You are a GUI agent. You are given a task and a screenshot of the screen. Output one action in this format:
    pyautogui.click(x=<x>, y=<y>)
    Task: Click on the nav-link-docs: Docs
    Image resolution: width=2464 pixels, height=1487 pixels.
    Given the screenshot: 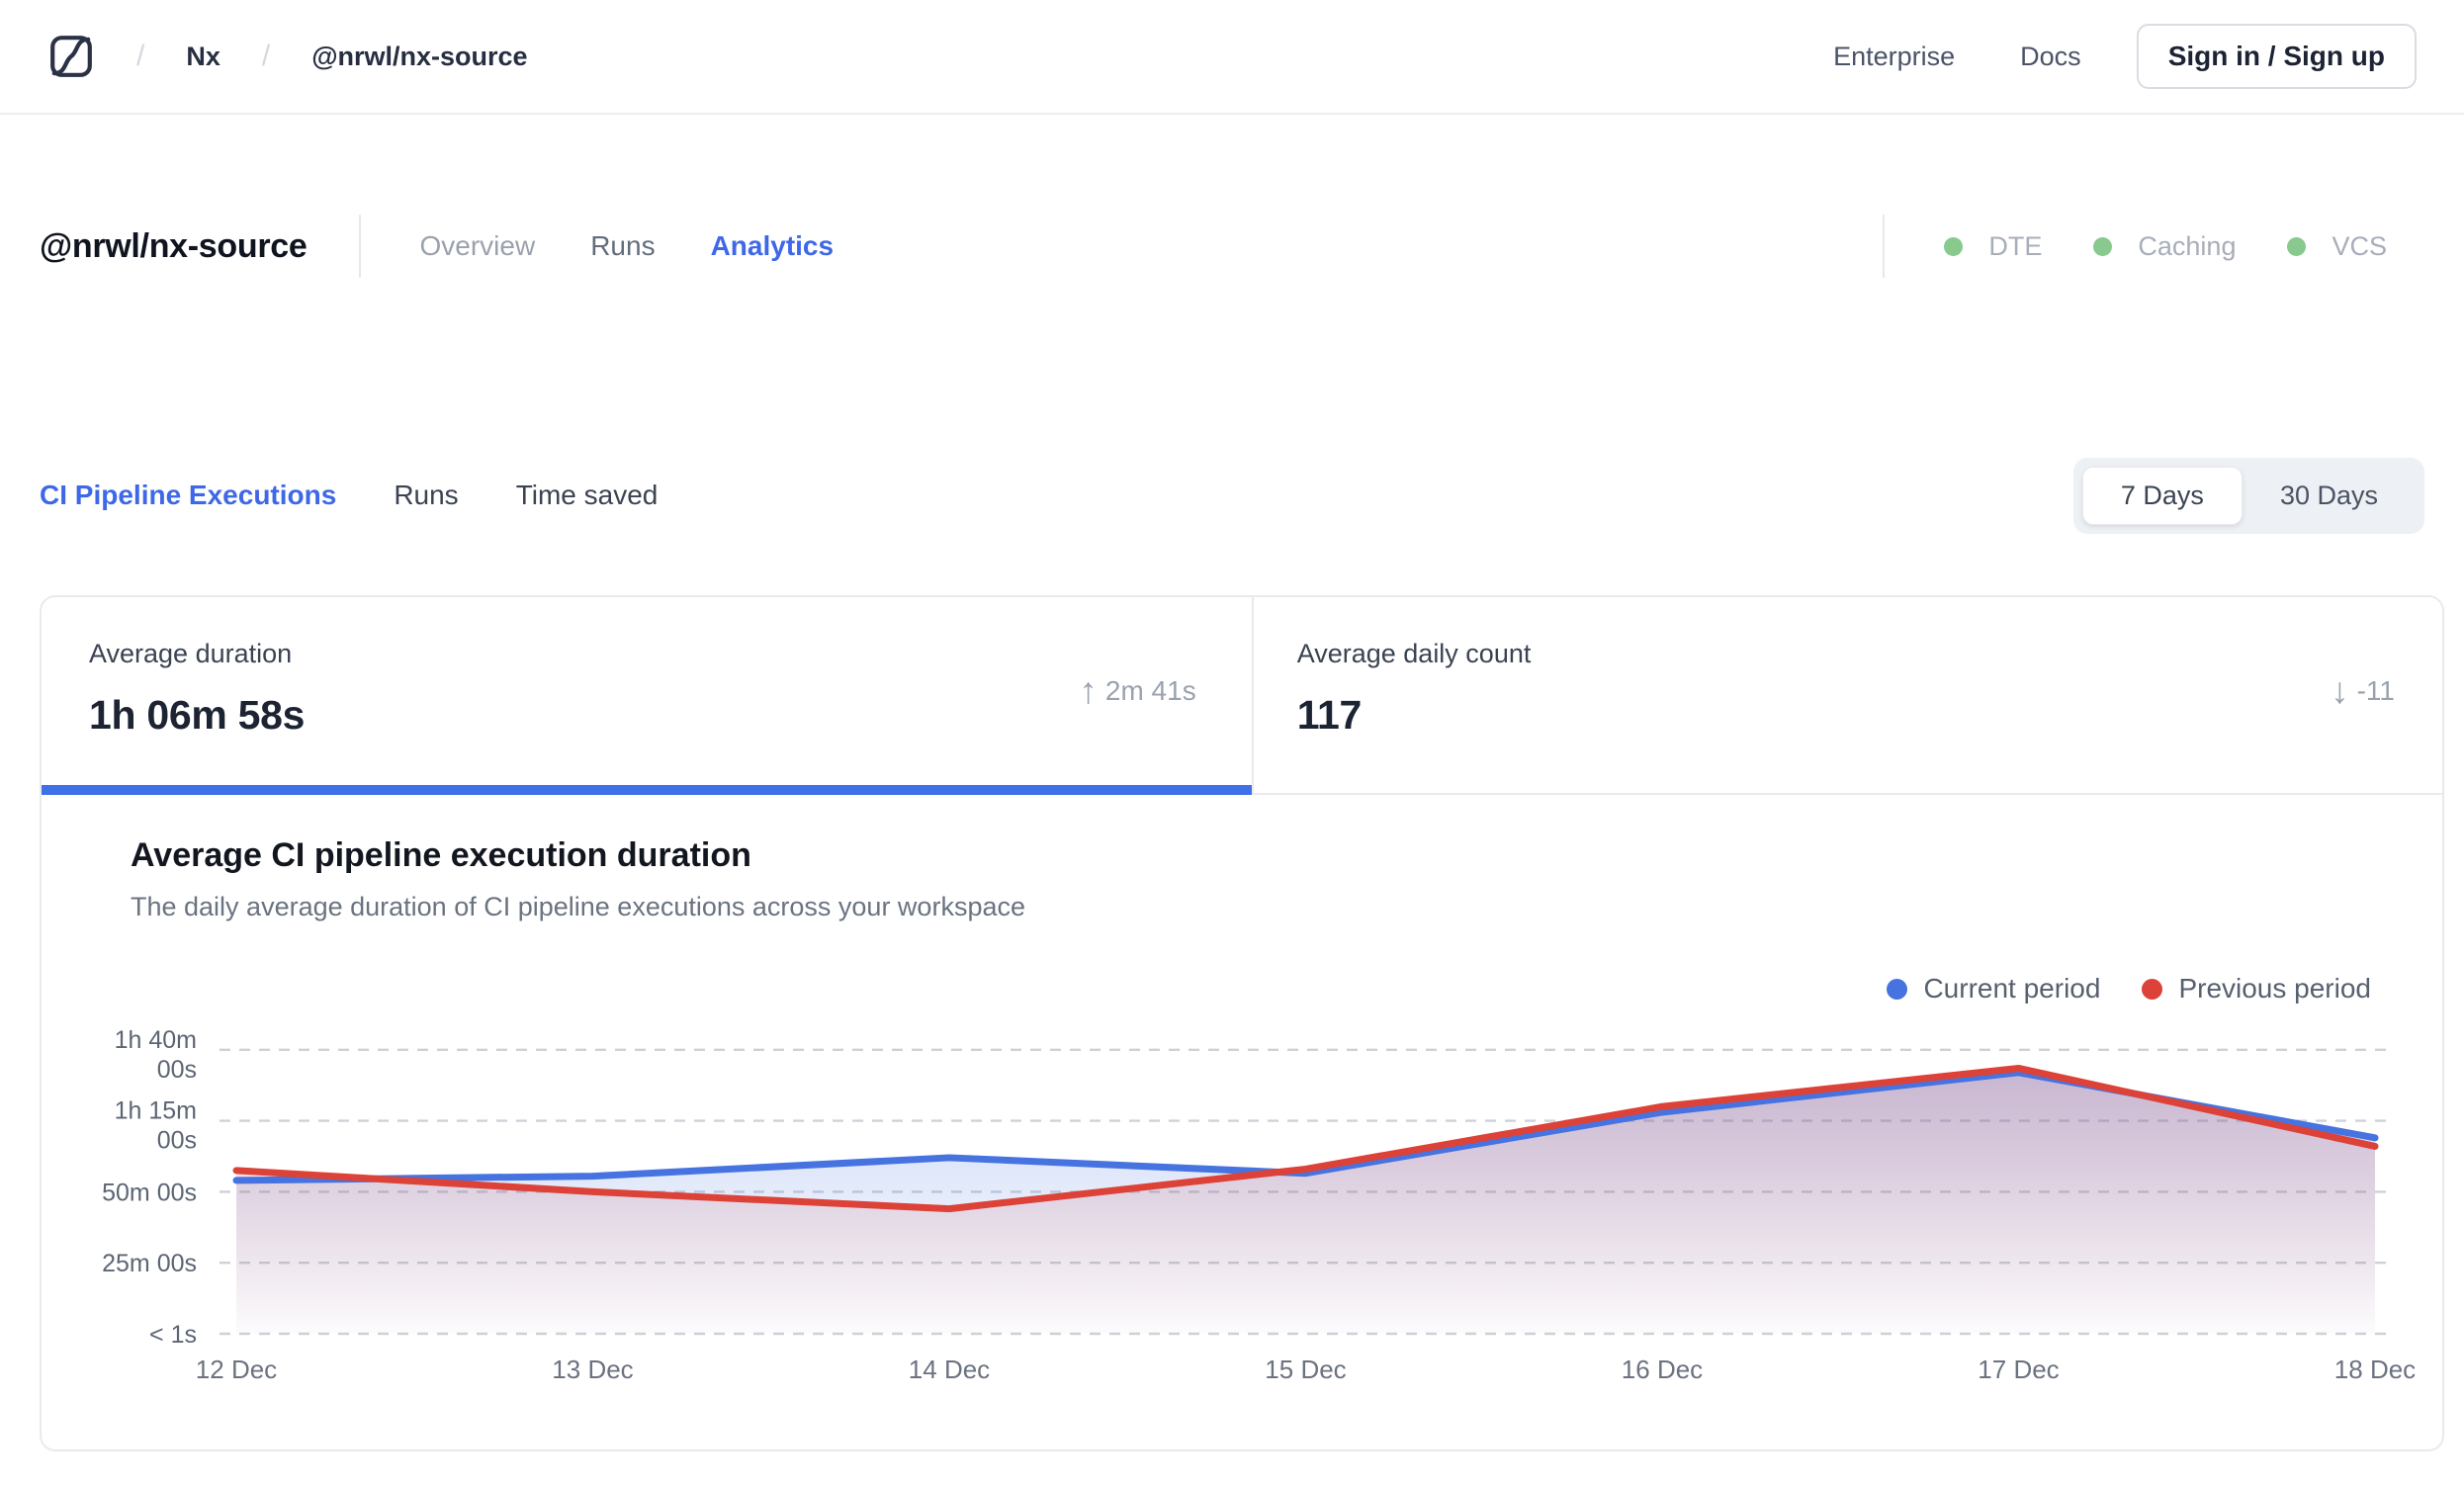 What is the action you would take?
    pyautogui.click(x=2050, y=57)
    